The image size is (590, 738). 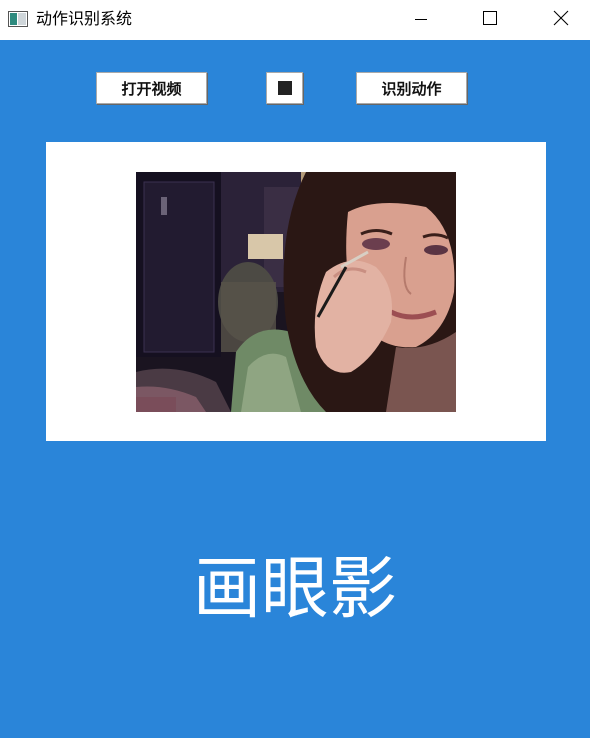 I want to click on recognize-action-button: 识别动作, so click(x=411, y=88).